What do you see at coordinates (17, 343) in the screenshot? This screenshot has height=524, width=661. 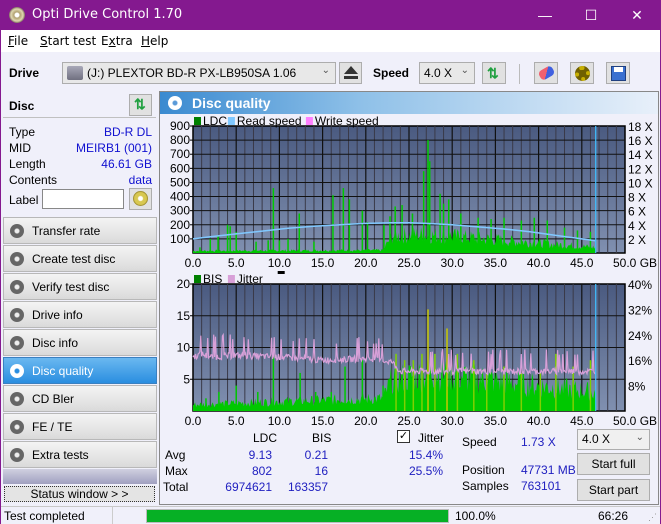 I see `disc-info-icon` at bounding box center [17, 343].